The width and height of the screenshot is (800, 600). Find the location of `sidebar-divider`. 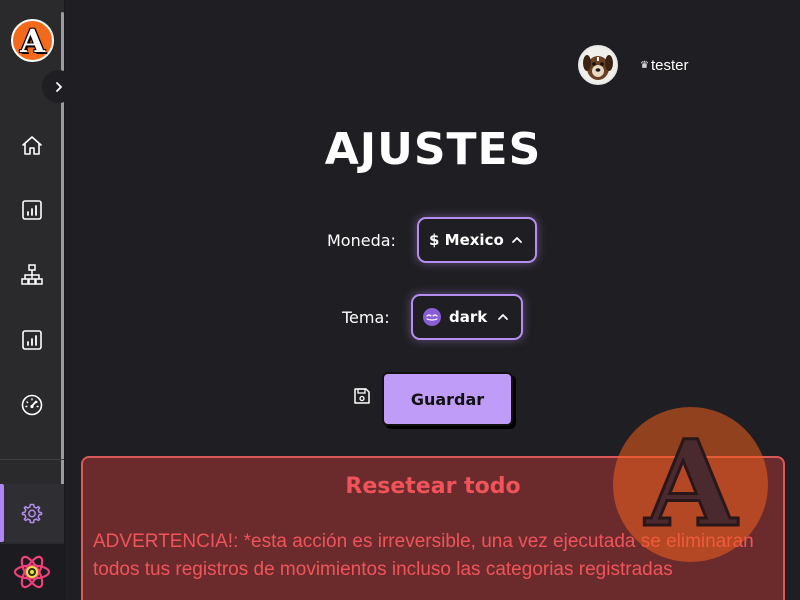

sidebar-divider is located at coordinates (32, 459).